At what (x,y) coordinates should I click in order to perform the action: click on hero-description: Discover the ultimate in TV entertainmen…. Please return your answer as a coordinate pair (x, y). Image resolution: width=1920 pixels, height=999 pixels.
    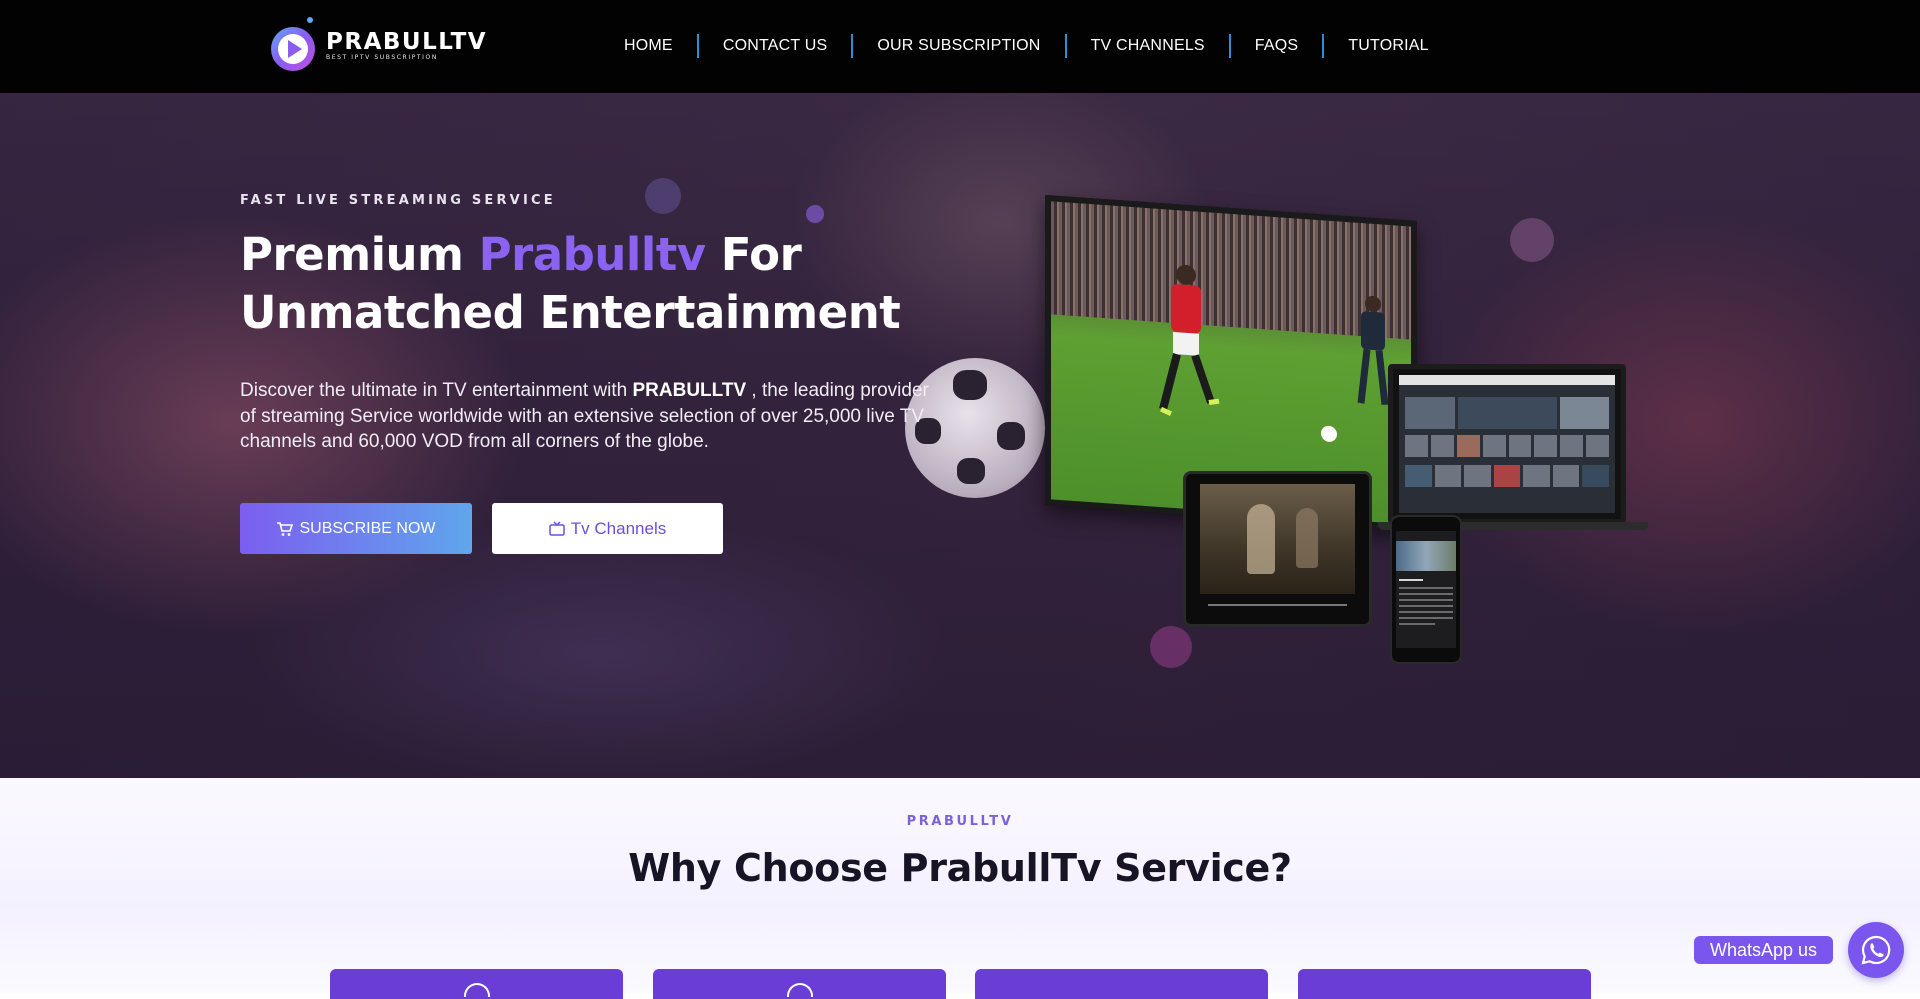
    Looking at the image, I should click on (585, 416).